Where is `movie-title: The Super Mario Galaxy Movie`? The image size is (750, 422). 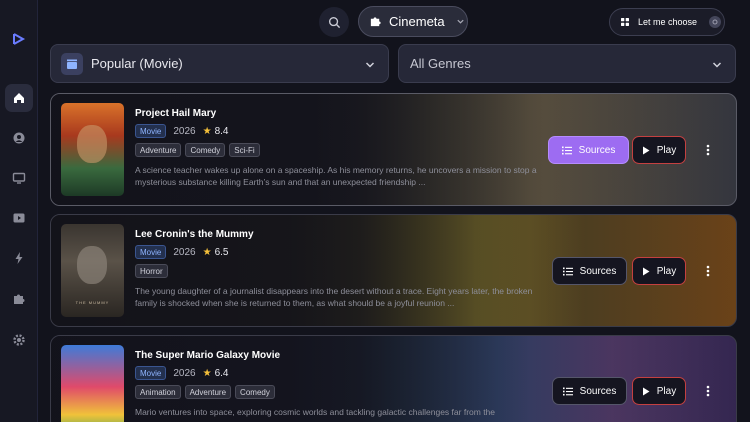
movie-title: The Super Mario Galaxy Movie is located at coordinates (345, 355).